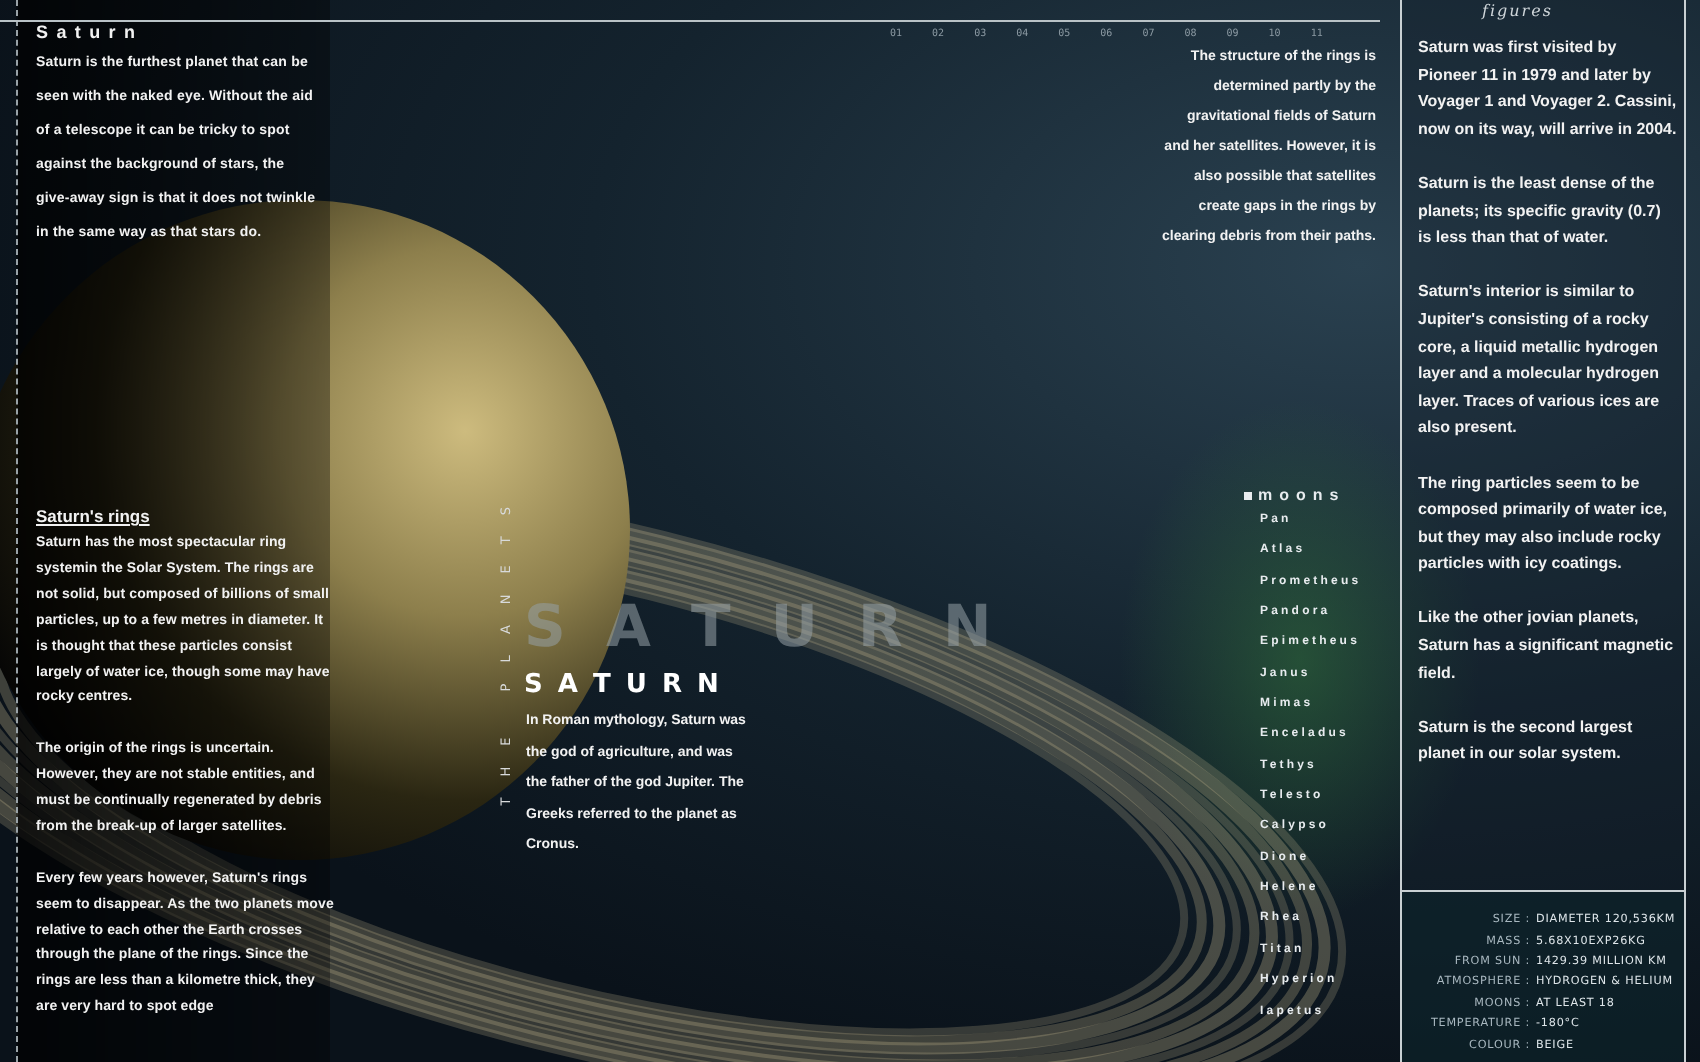 This screenshot has height=1062, width=1700. I want to click on figures-label: figures, so click(1517, 11).